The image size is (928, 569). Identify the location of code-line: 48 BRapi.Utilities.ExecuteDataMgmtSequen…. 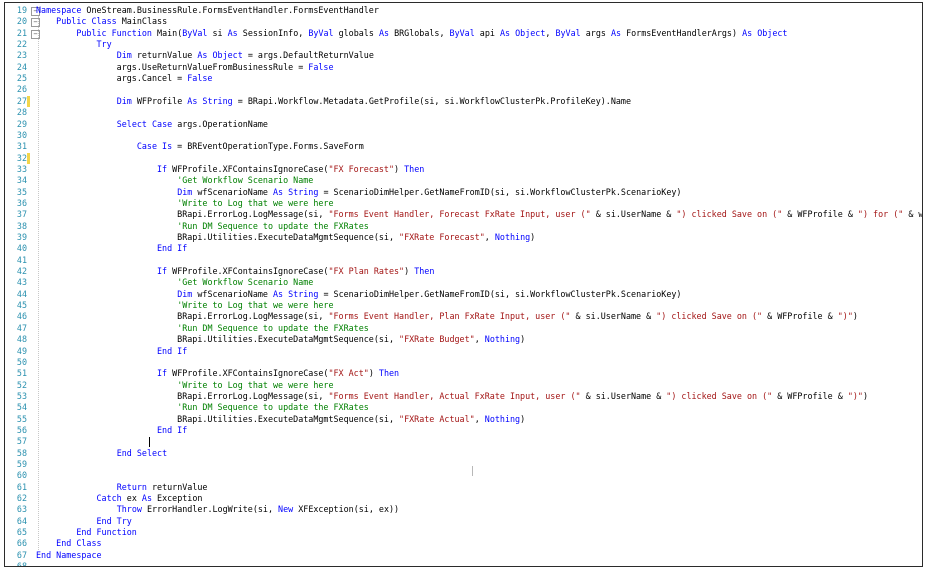
(463, 339).